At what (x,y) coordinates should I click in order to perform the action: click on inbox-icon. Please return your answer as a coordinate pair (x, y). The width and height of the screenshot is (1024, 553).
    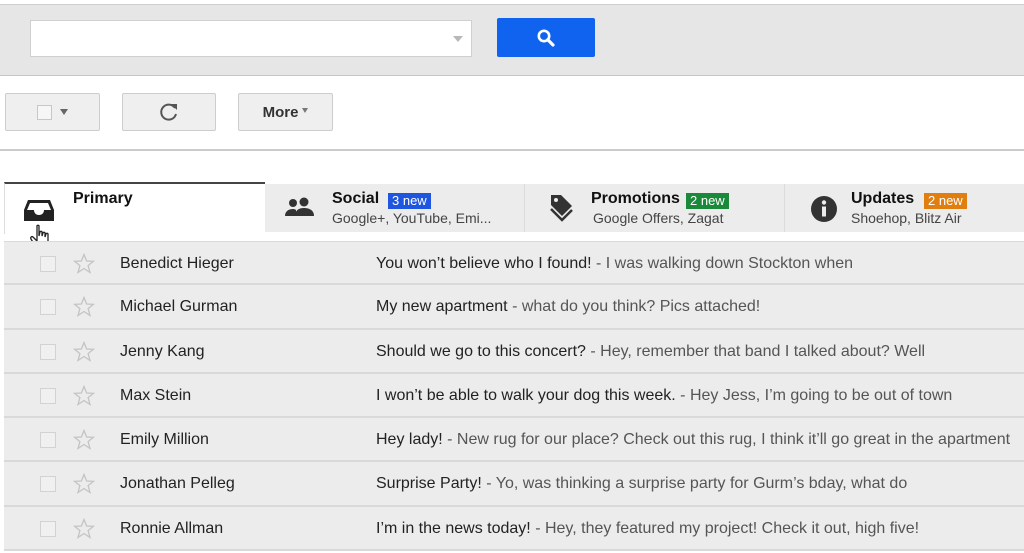
    Looking at the image, I should click on (39, 210).